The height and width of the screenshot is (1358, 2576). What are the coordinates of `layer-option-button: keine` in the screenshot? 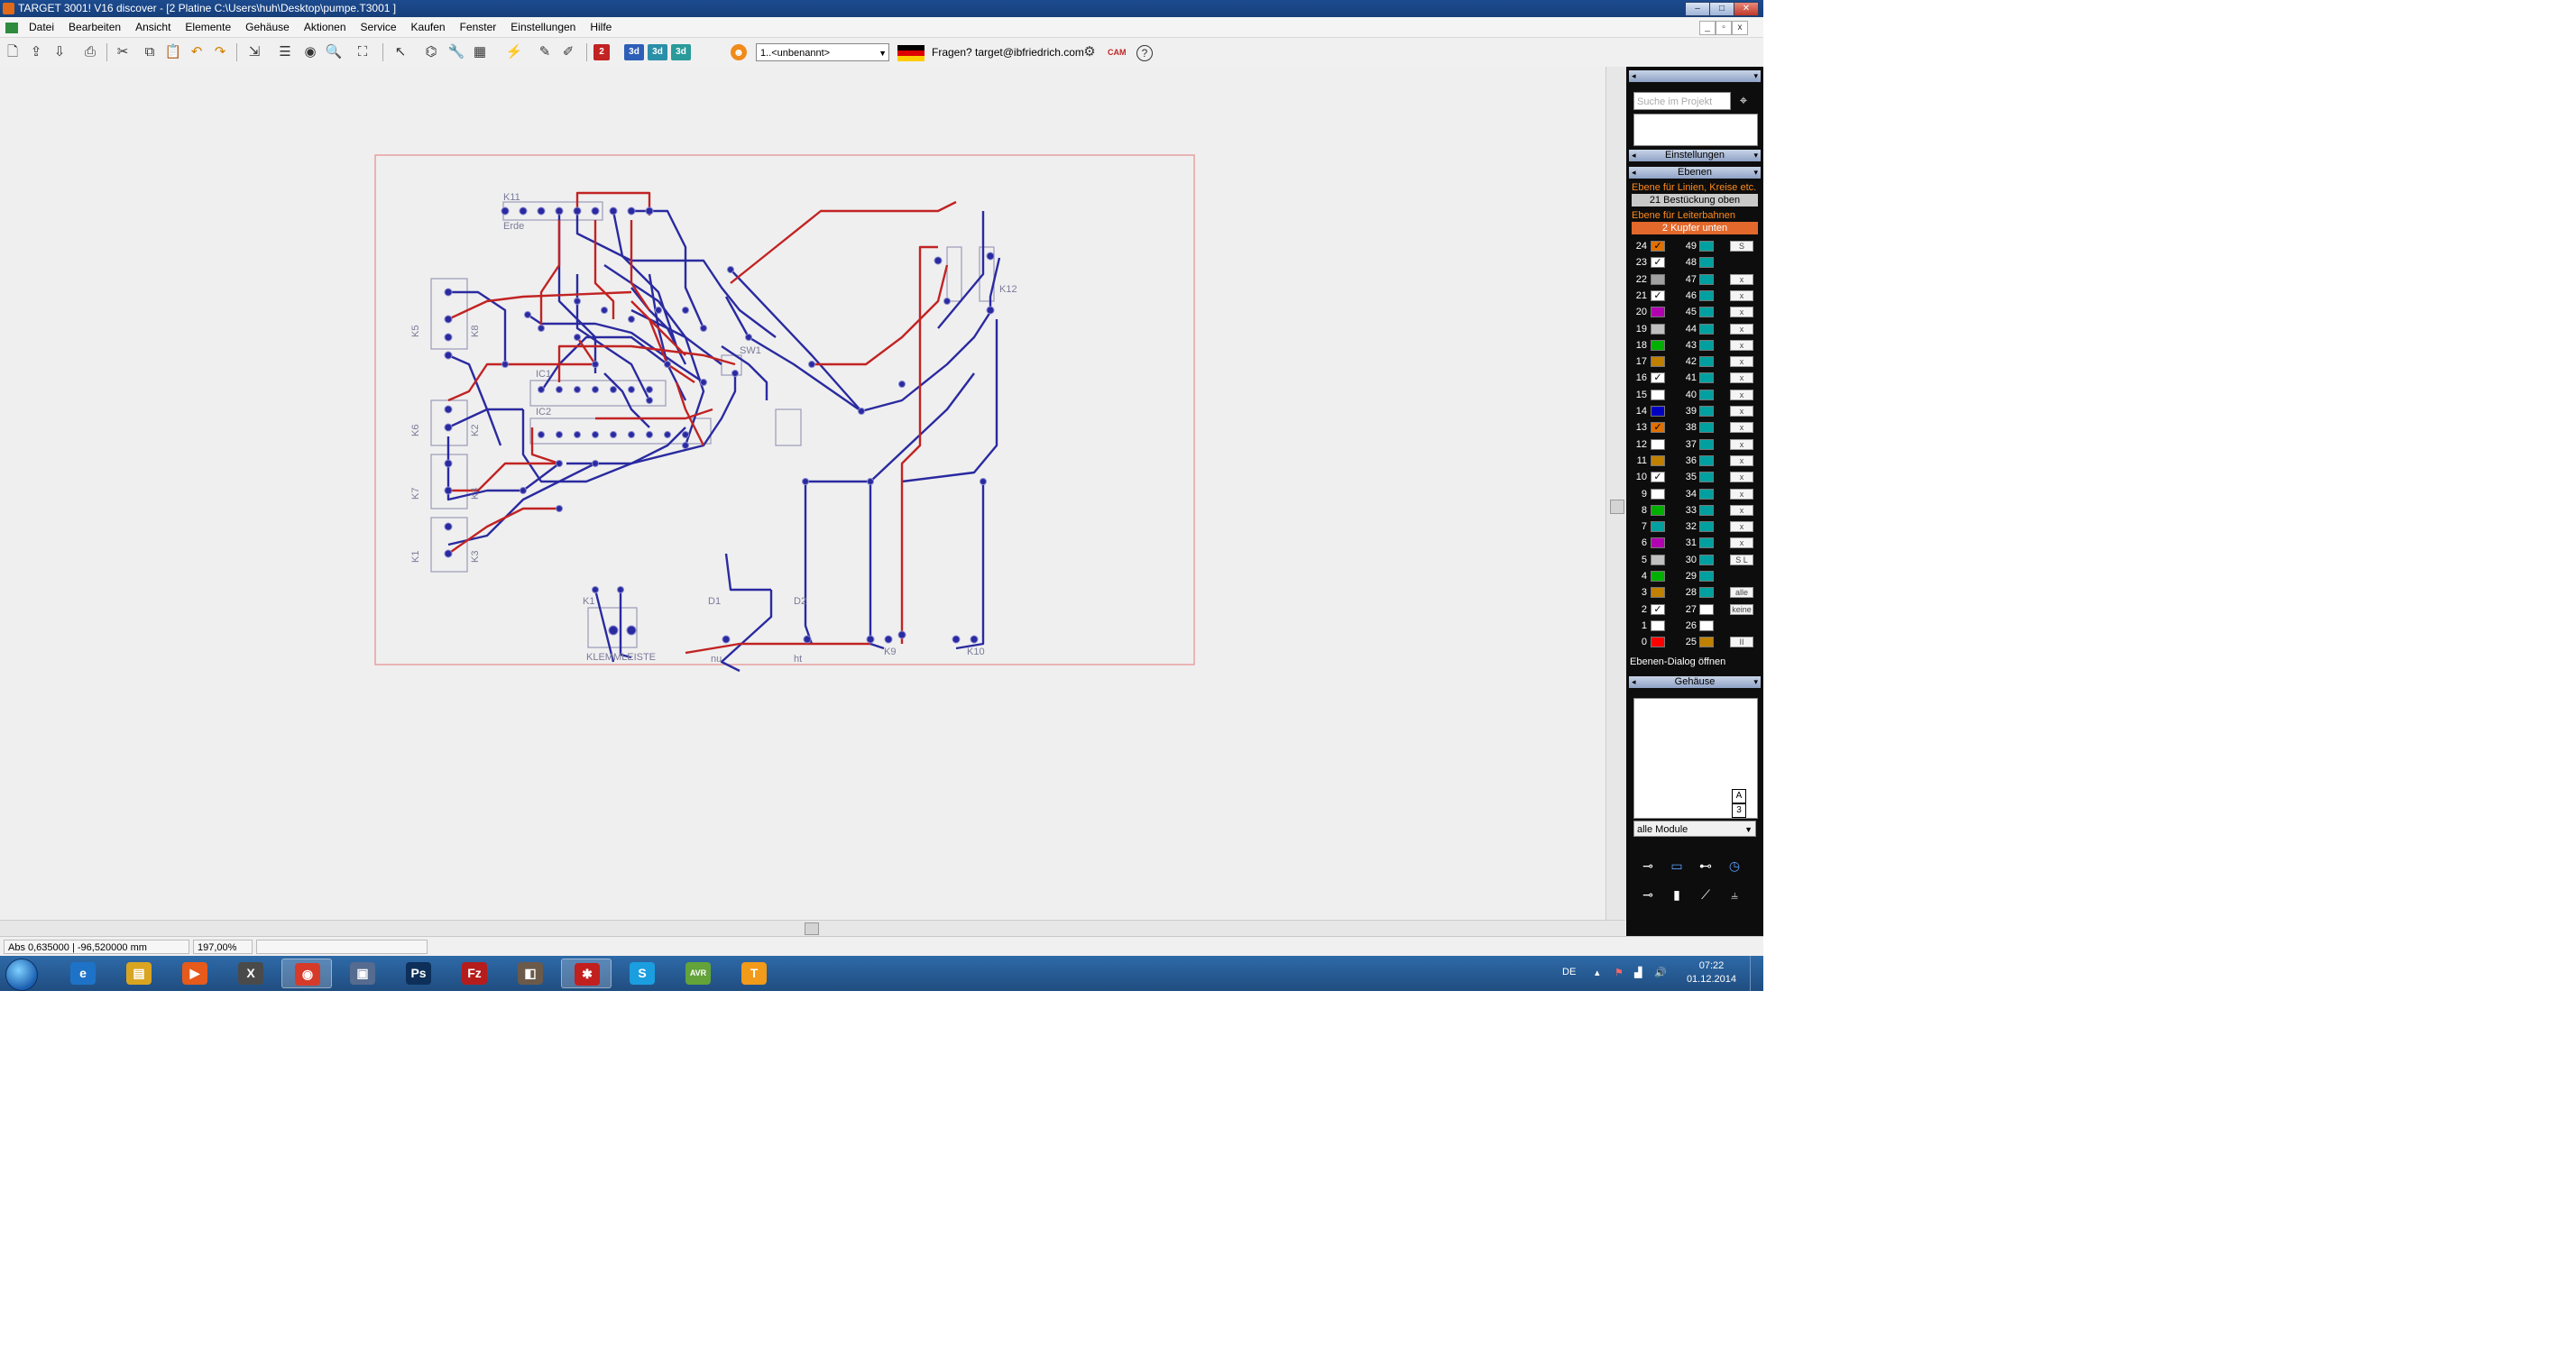 It's located at (1742, 609).